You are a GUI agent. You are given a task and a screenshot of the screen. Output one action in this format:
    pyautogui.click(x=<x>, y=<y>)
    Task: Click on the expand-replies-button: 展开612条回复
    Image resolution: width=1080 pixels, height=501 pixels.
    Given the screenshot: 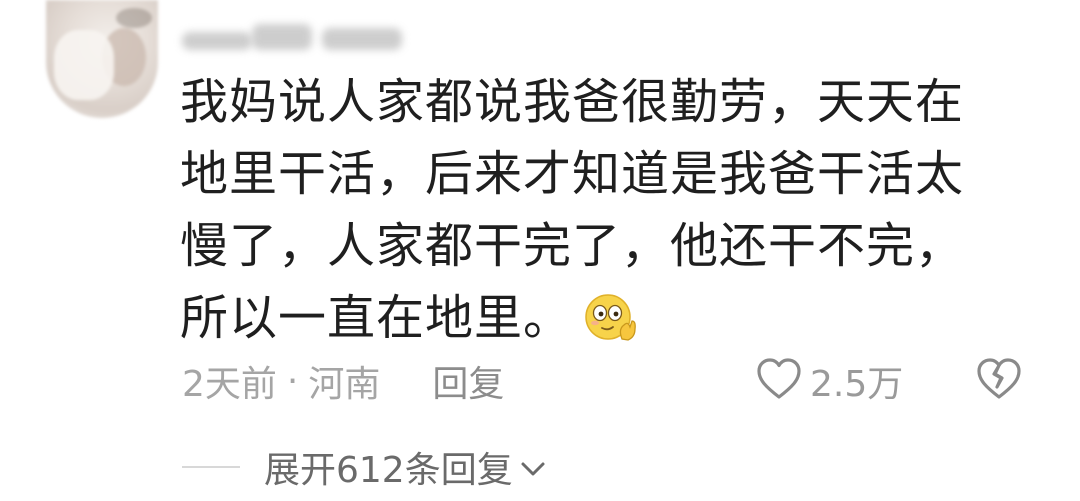 What is the action you would take?
    pyautogui.click(x=405, y=467)
    